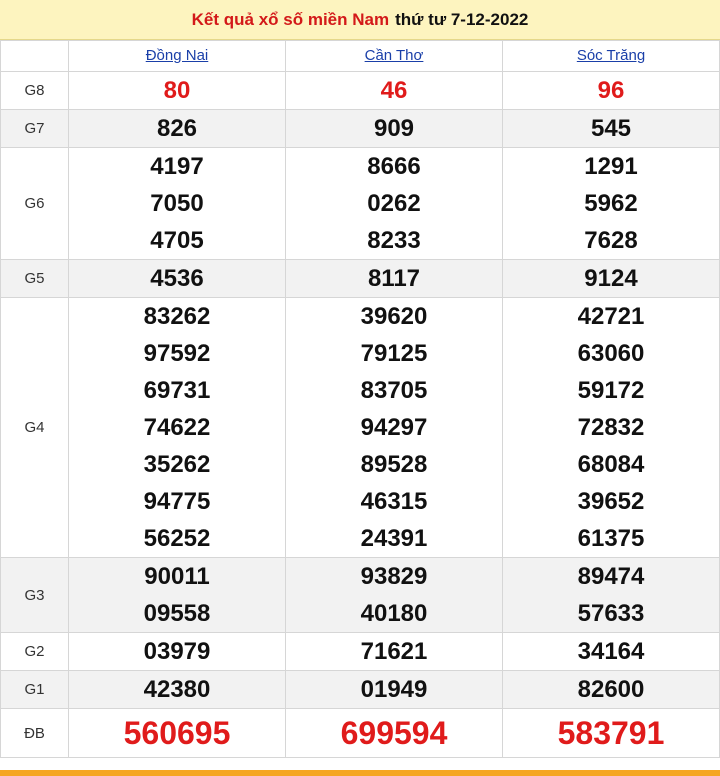  Describe the element at coordinates (177, 689) in the screenshot. I see `prize-cell: 42380` at that location.